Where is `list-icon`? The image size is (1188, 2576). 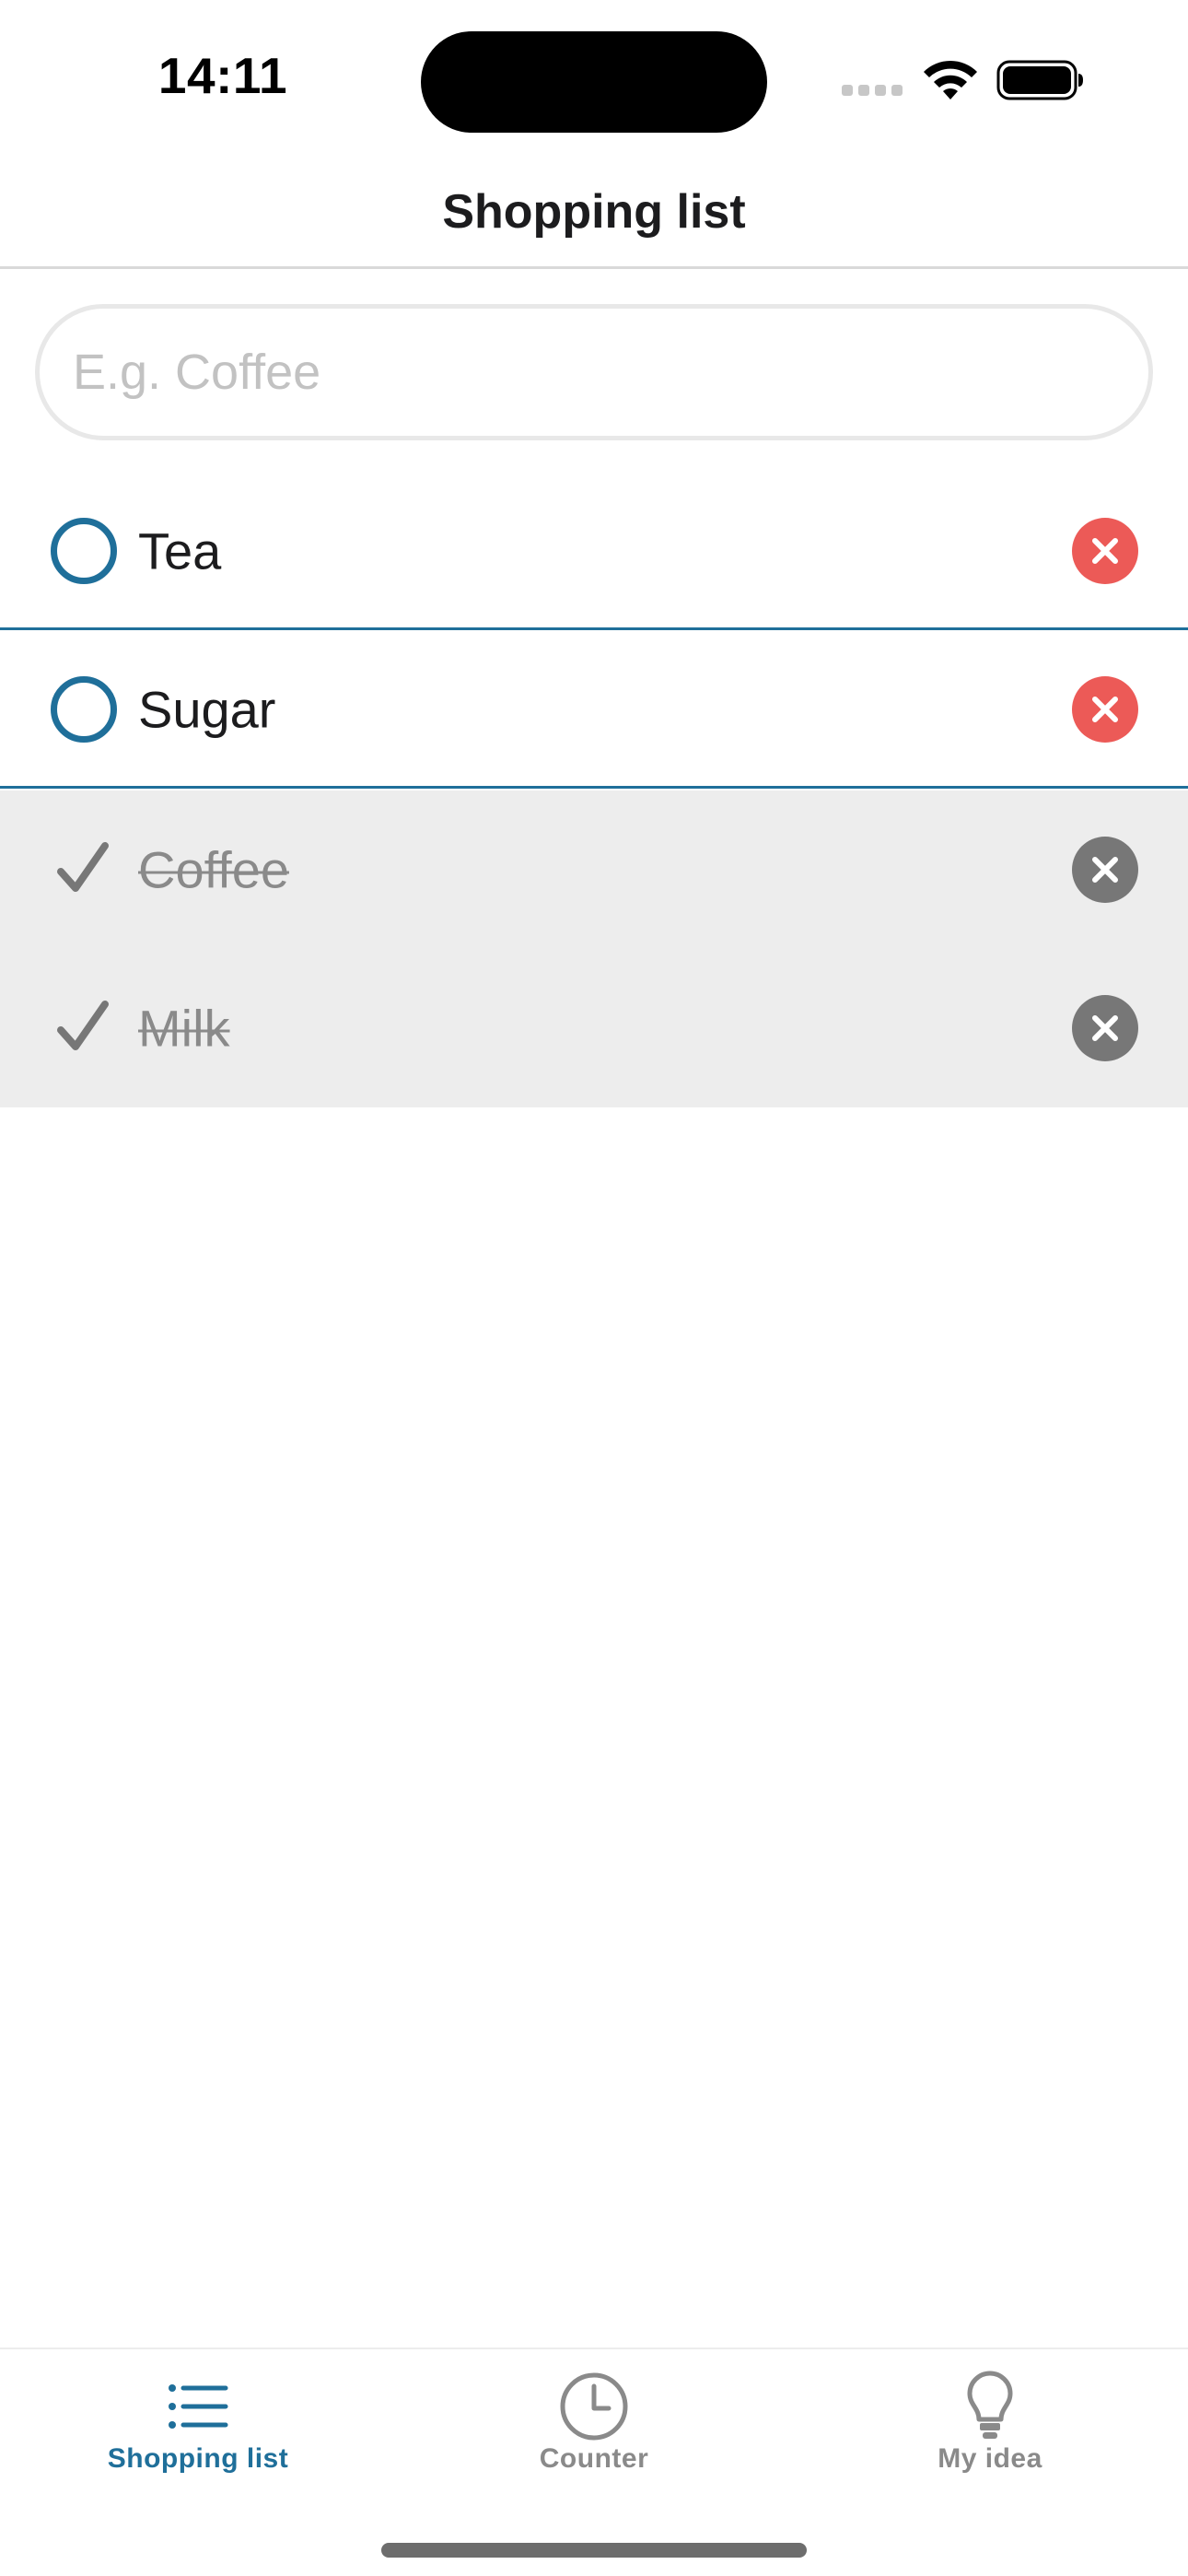 list-icon is located at coordinates (198, 2406).